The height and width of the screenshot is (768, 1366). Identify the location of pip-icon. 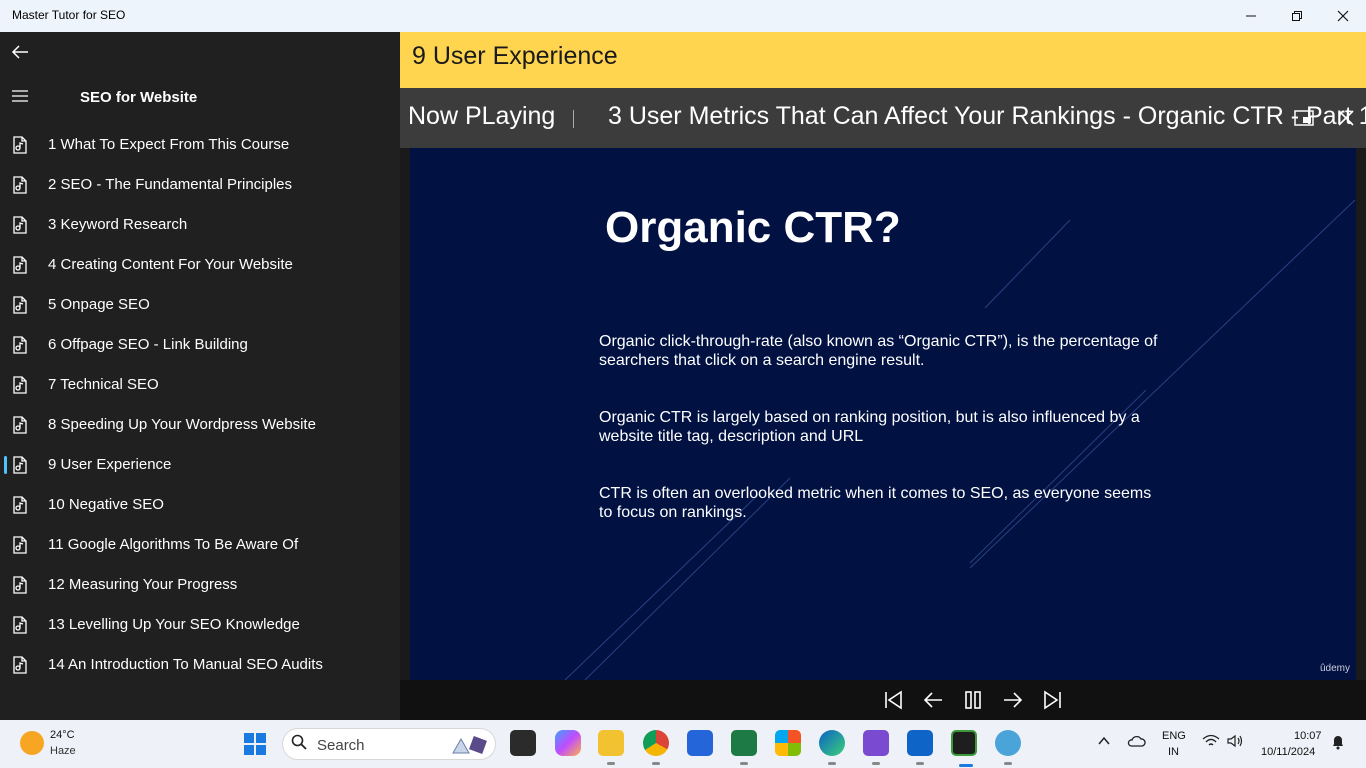
(1304, 118).